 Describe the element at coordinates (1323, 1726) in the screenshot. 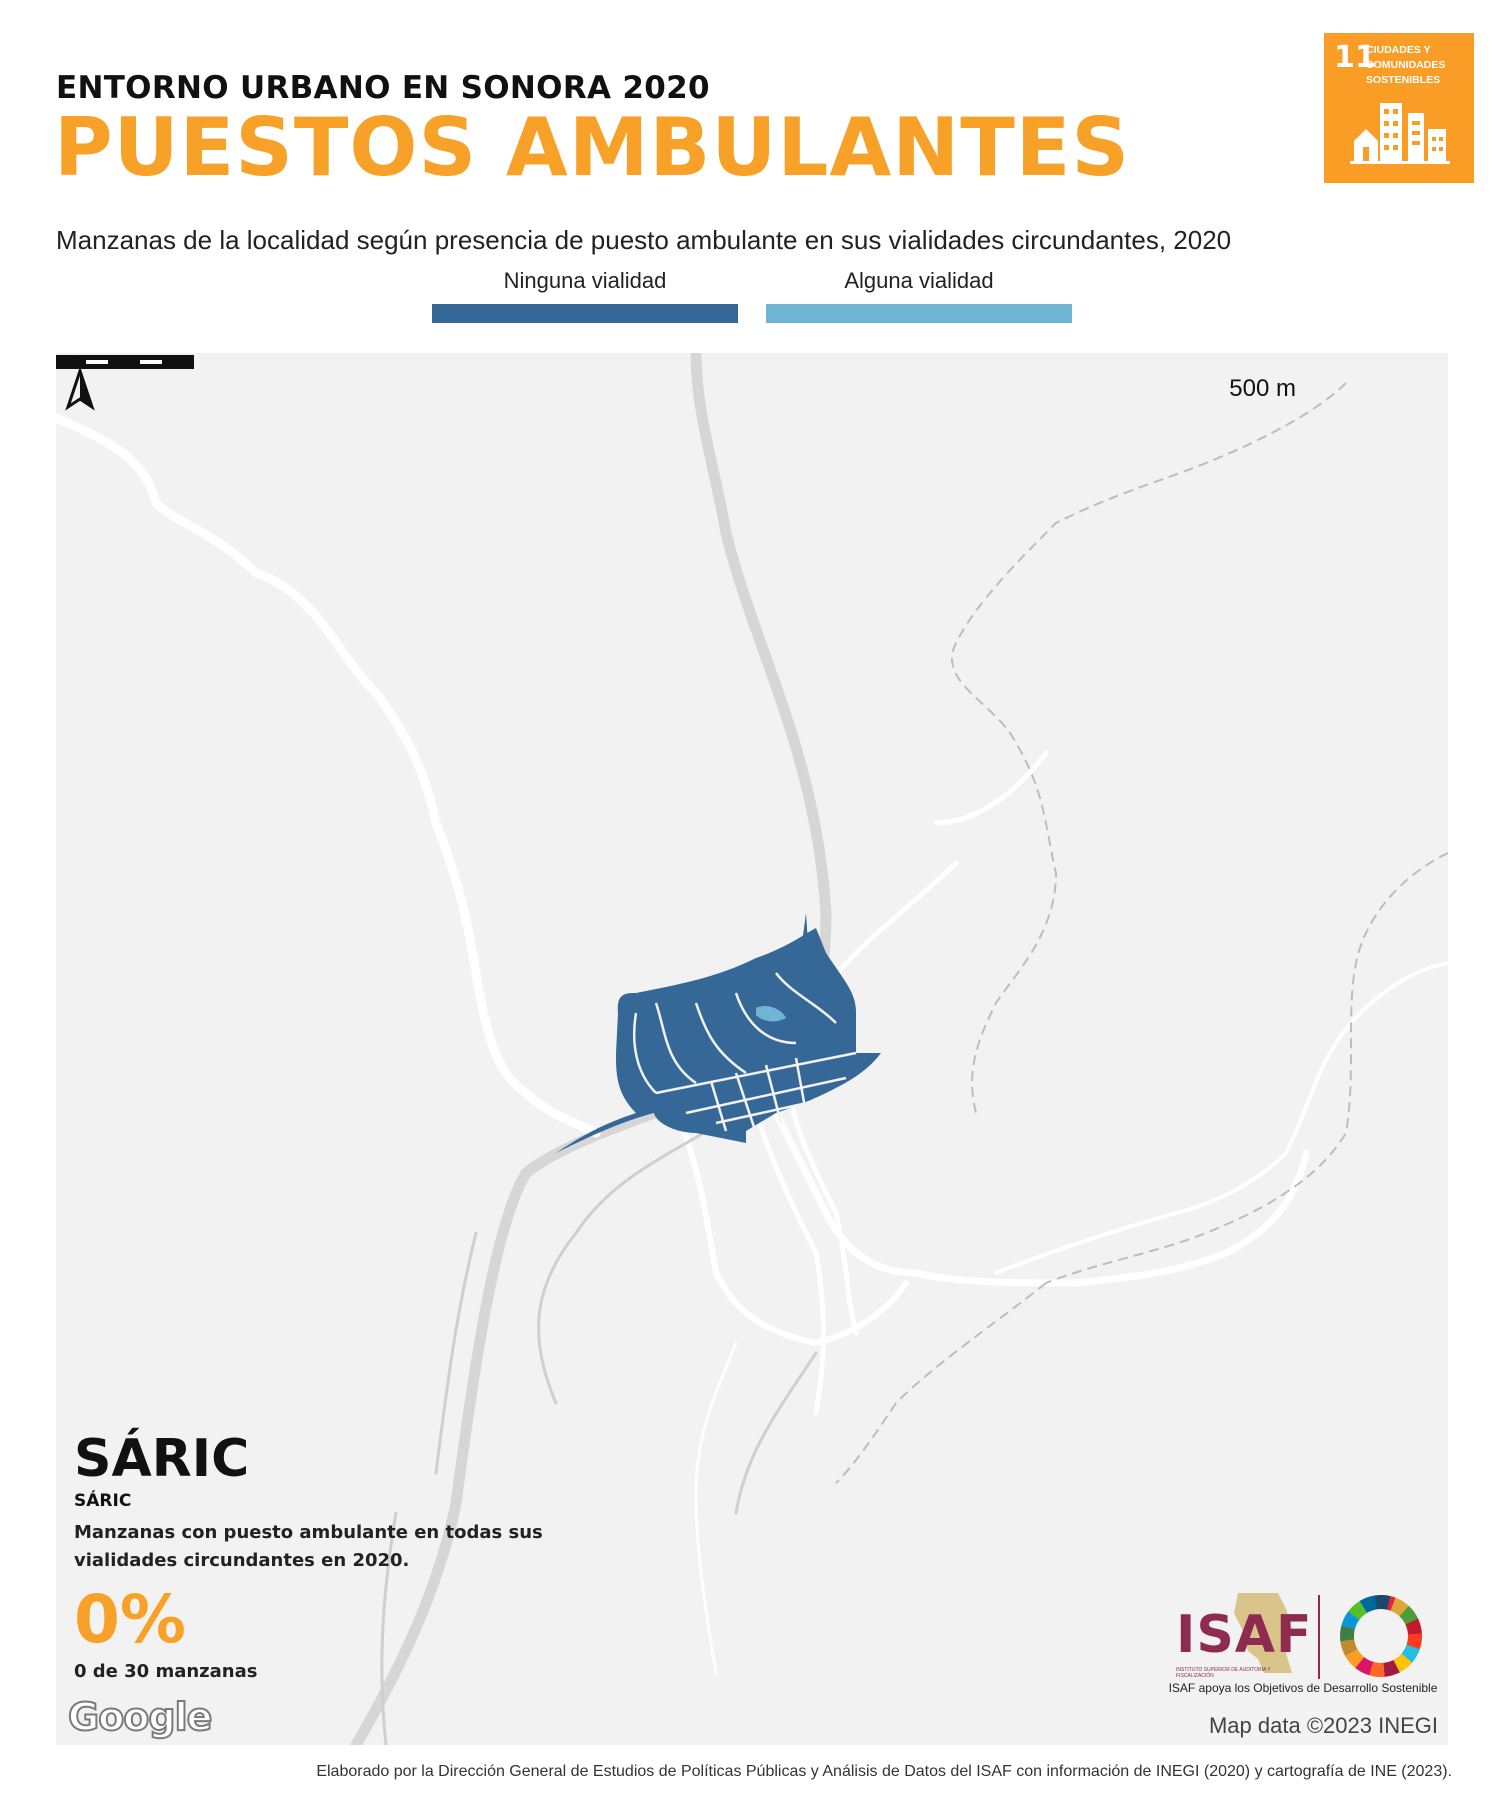

I see `map-attribution: Map data ©2023 INEGI` at that location.